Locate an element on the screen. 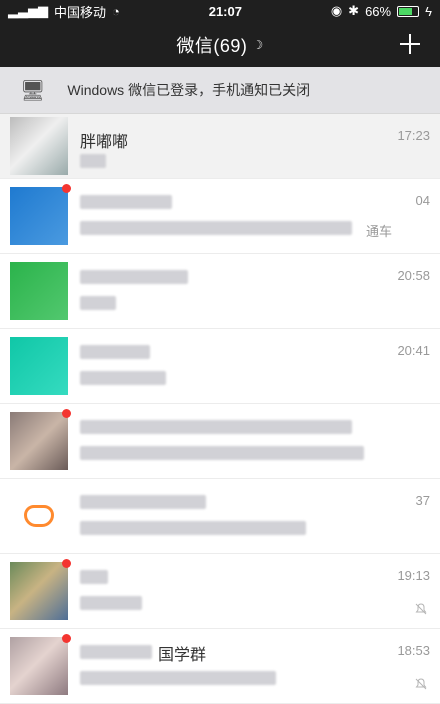  chat-content: 04 通车 is located at coordinates (260, 216).